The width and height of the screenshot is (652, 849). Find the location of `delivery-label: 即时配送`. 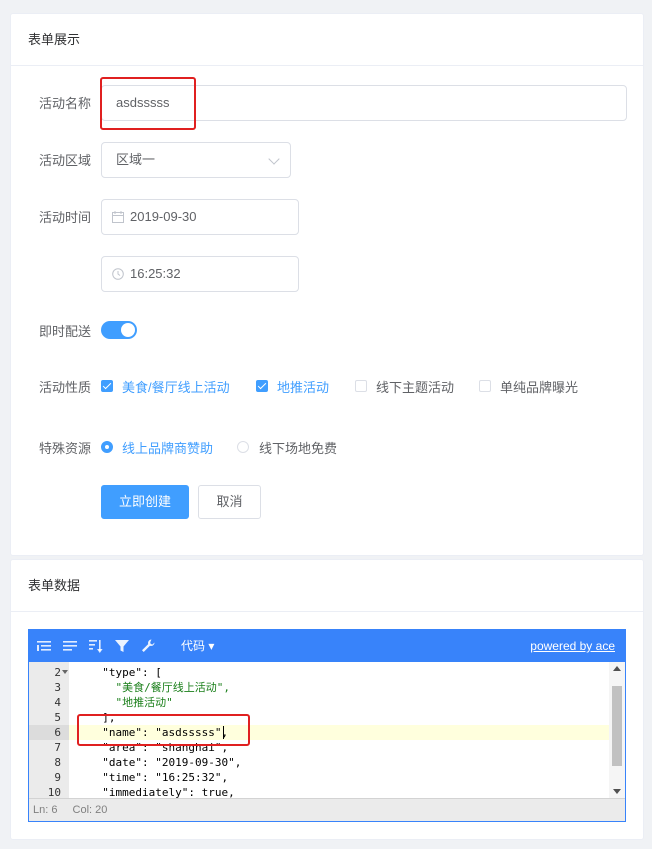

delivery-label: 即时配送 is located at coordinates (65, 331).